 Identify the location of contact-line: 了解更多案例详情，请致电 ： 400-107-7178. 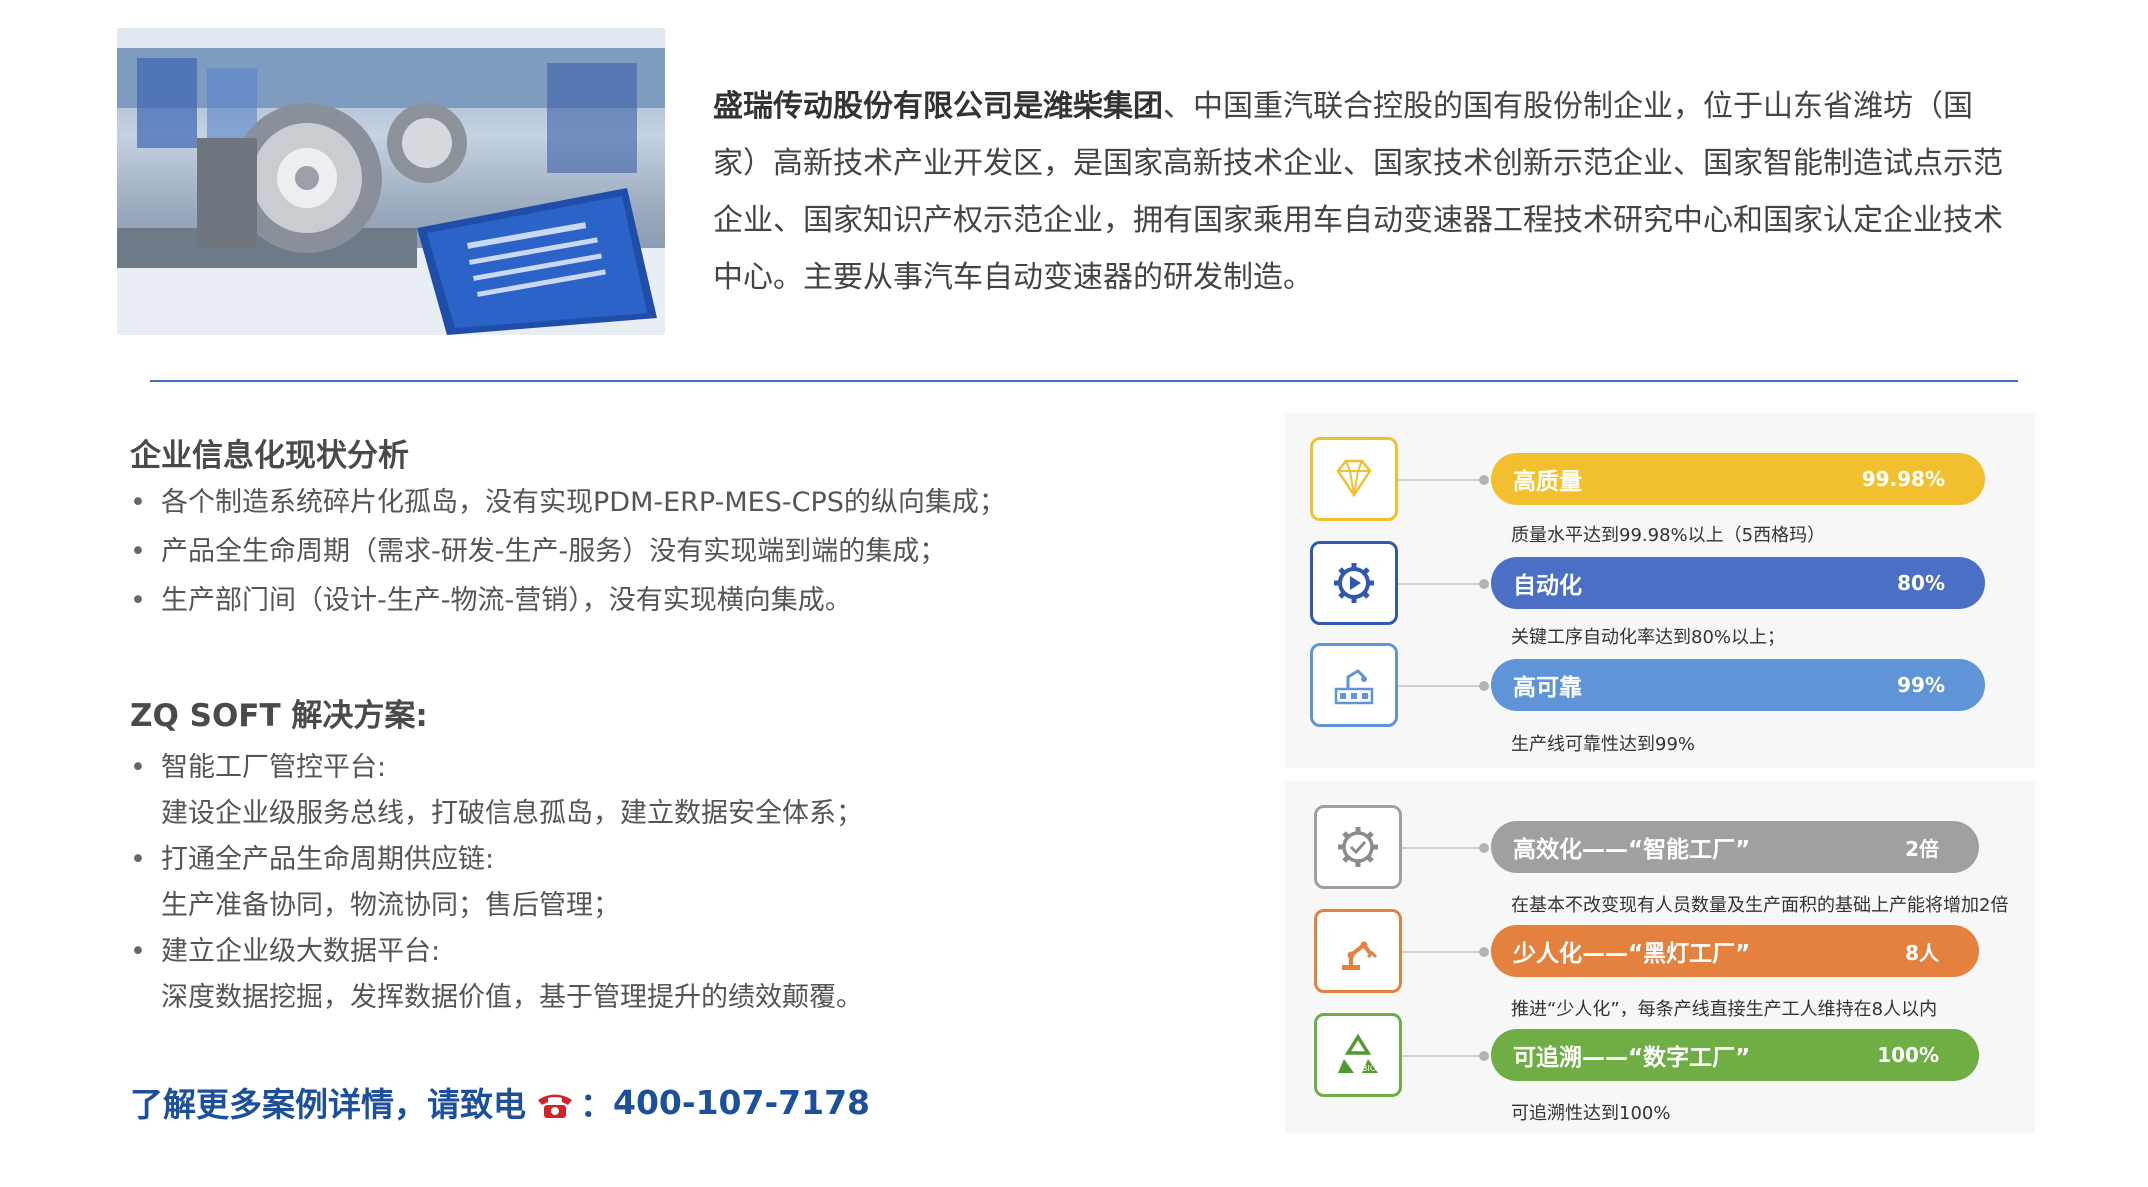
(500, 1102).